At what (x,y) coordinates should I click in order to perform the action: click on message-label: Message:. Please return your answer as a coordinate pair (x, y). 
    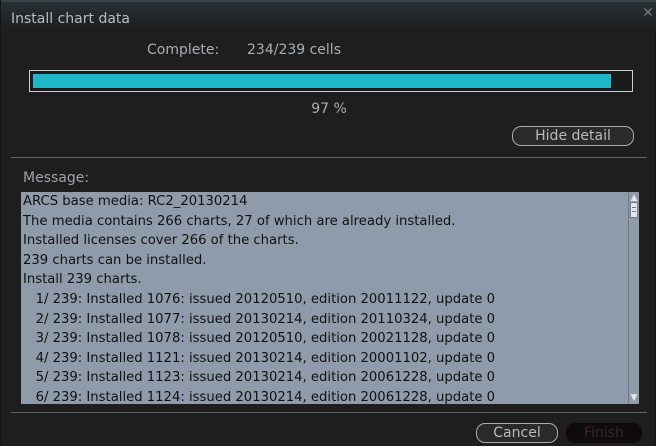
    Looking at the image, I should click on (56, 178).